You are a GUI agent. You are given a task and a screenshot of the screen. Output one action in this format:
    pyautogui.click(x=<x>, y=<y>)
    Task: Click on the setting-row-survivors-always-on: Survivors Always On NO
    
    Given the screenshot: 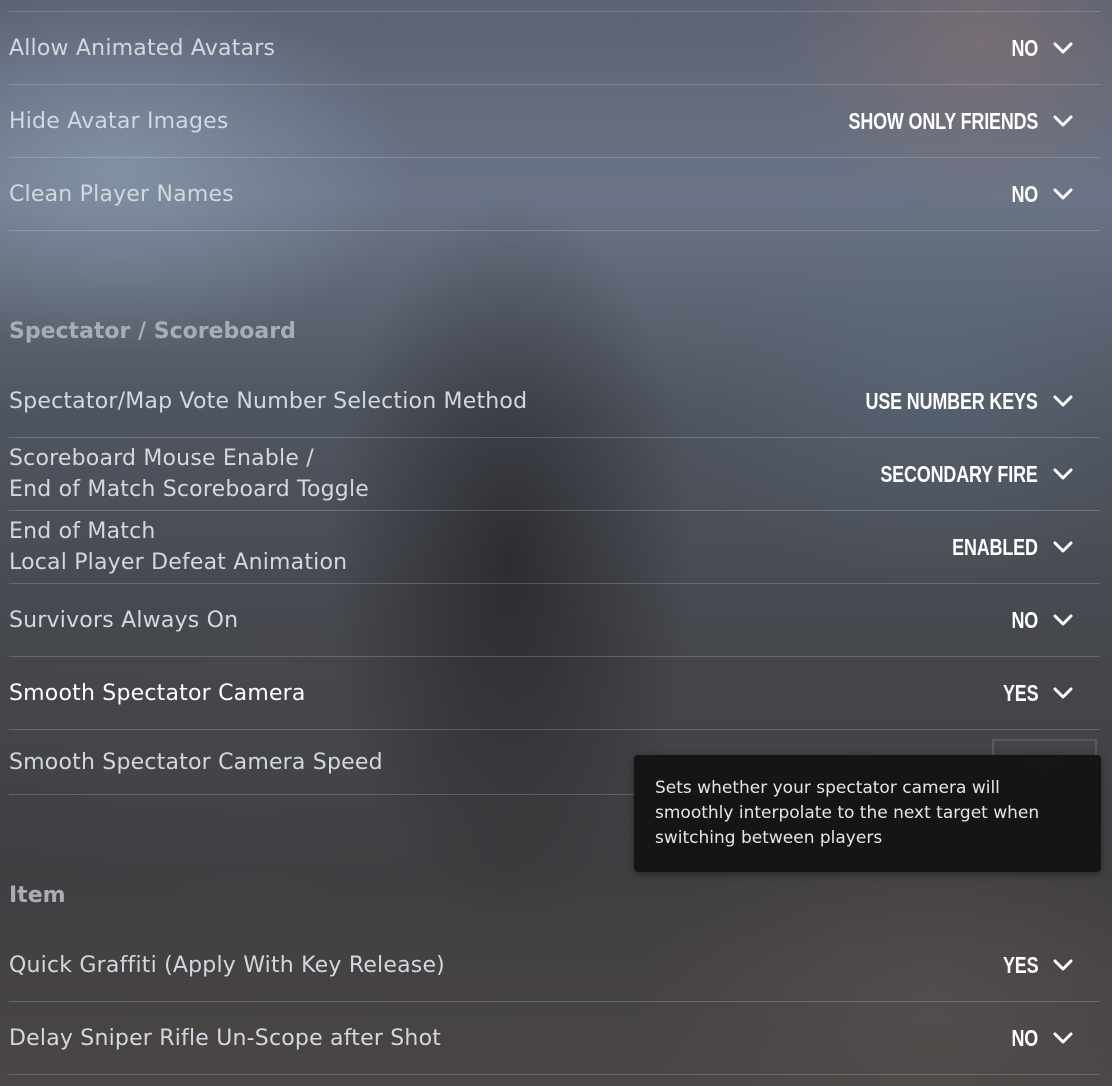 What is the action you would take?
    pyautogui.click(x=554, y=620)
    